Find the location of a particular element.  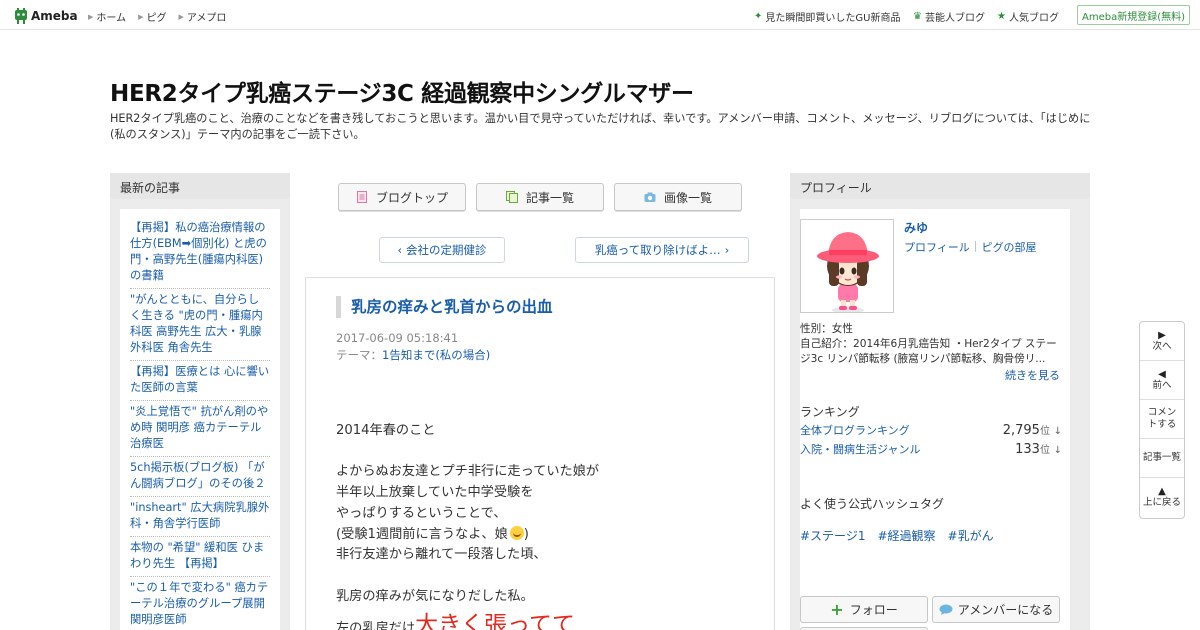

ranking-label: 全体ブログランキング is located at coordinates (855, 430).